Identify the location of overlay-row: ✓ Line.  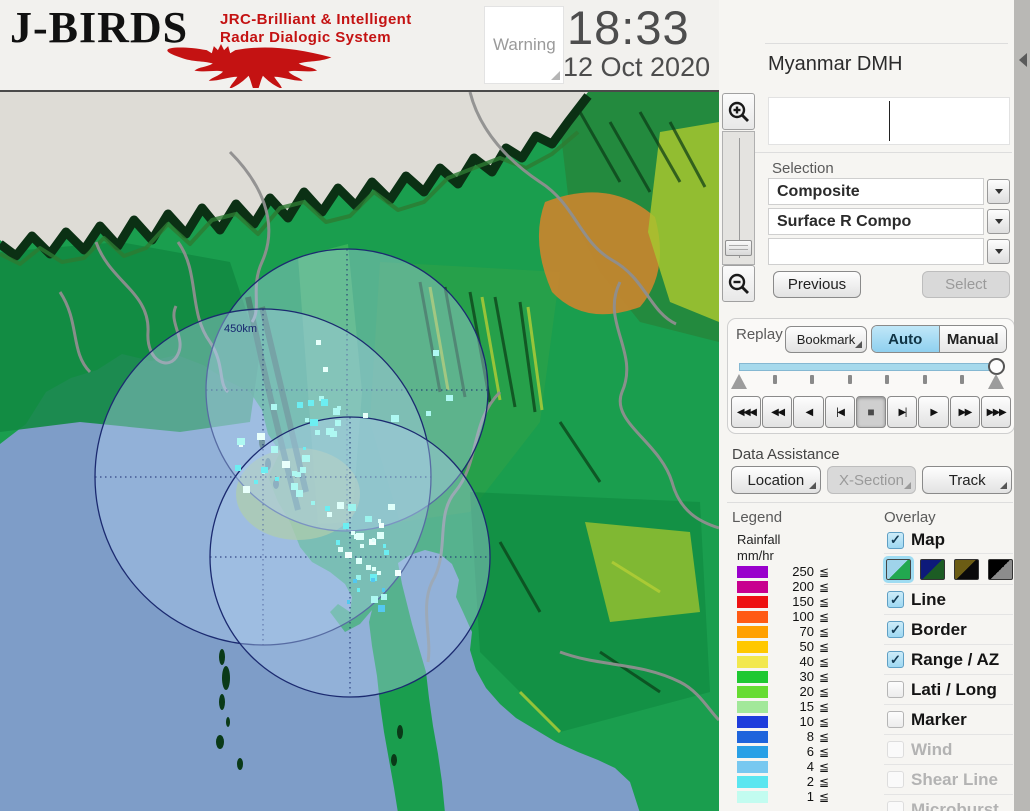
(948, 599).